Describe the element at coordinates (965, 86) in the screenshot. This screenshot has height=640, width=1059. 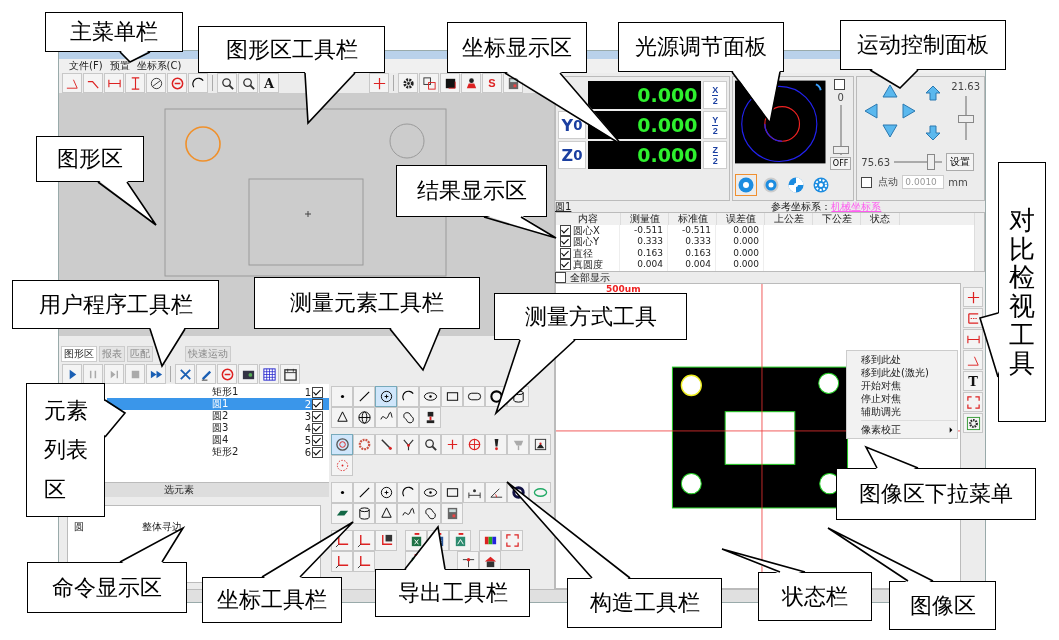
I see `z-speed: 21.63` at that location.